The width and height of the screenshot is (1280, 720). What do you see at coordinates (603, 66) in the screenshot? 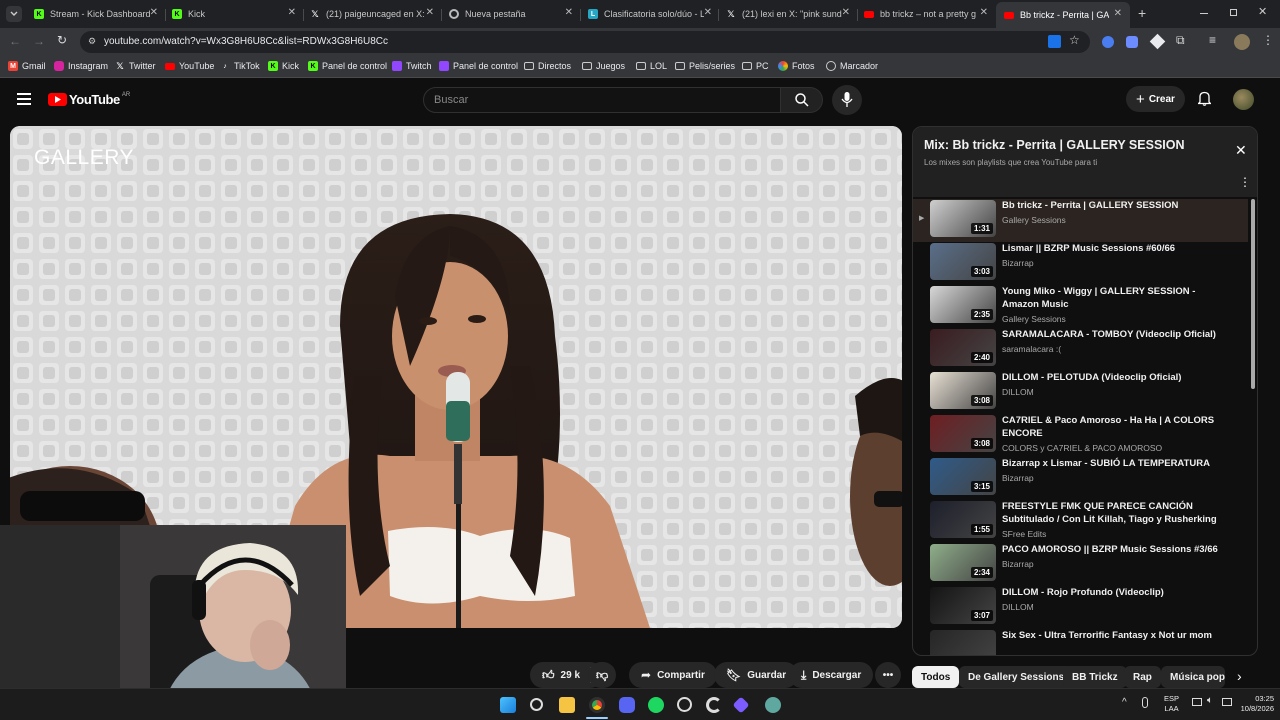
I see `bookmark-folder-juegos: Juegos` at bounding box center [603, 66].